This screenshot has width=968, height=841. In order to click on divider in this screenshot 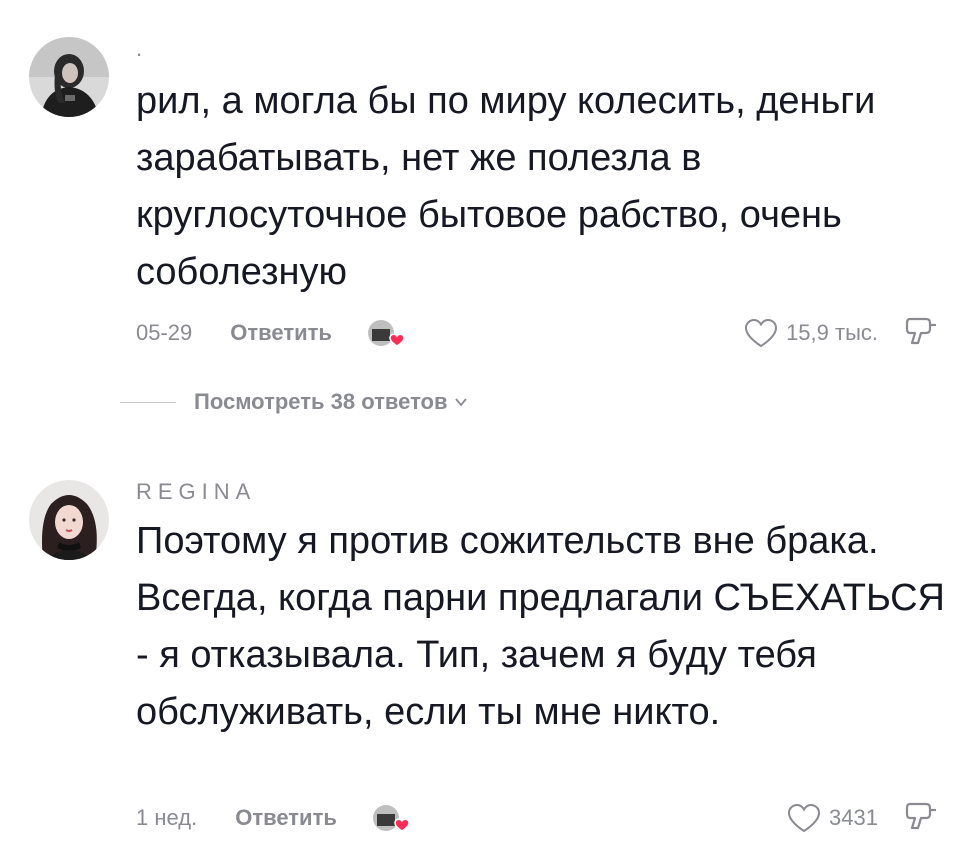, I will do `click(148, 402)`.